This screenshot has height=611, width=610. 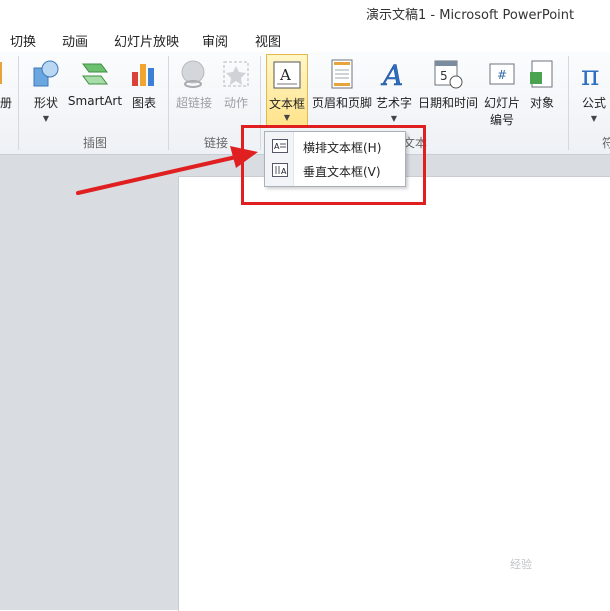 I want to click on wordart-icon: A, so click(x=392, y=74).